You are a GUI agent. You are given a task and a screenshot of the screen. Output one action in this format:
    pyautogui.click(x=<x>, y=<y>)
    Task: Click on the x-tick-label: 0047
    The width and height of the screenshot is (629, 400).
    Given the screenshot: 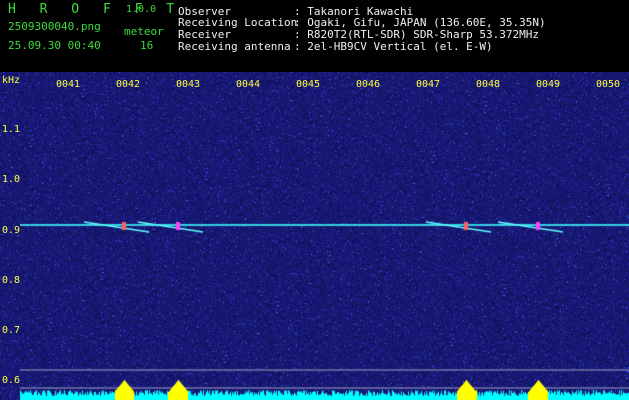 What is the action you would take?
    pyautogui.click(x=428, y=84)
    